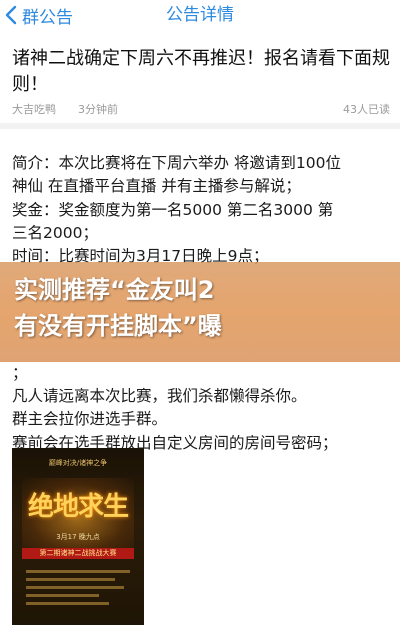  I want to click on poster-details, so click(78, 590).